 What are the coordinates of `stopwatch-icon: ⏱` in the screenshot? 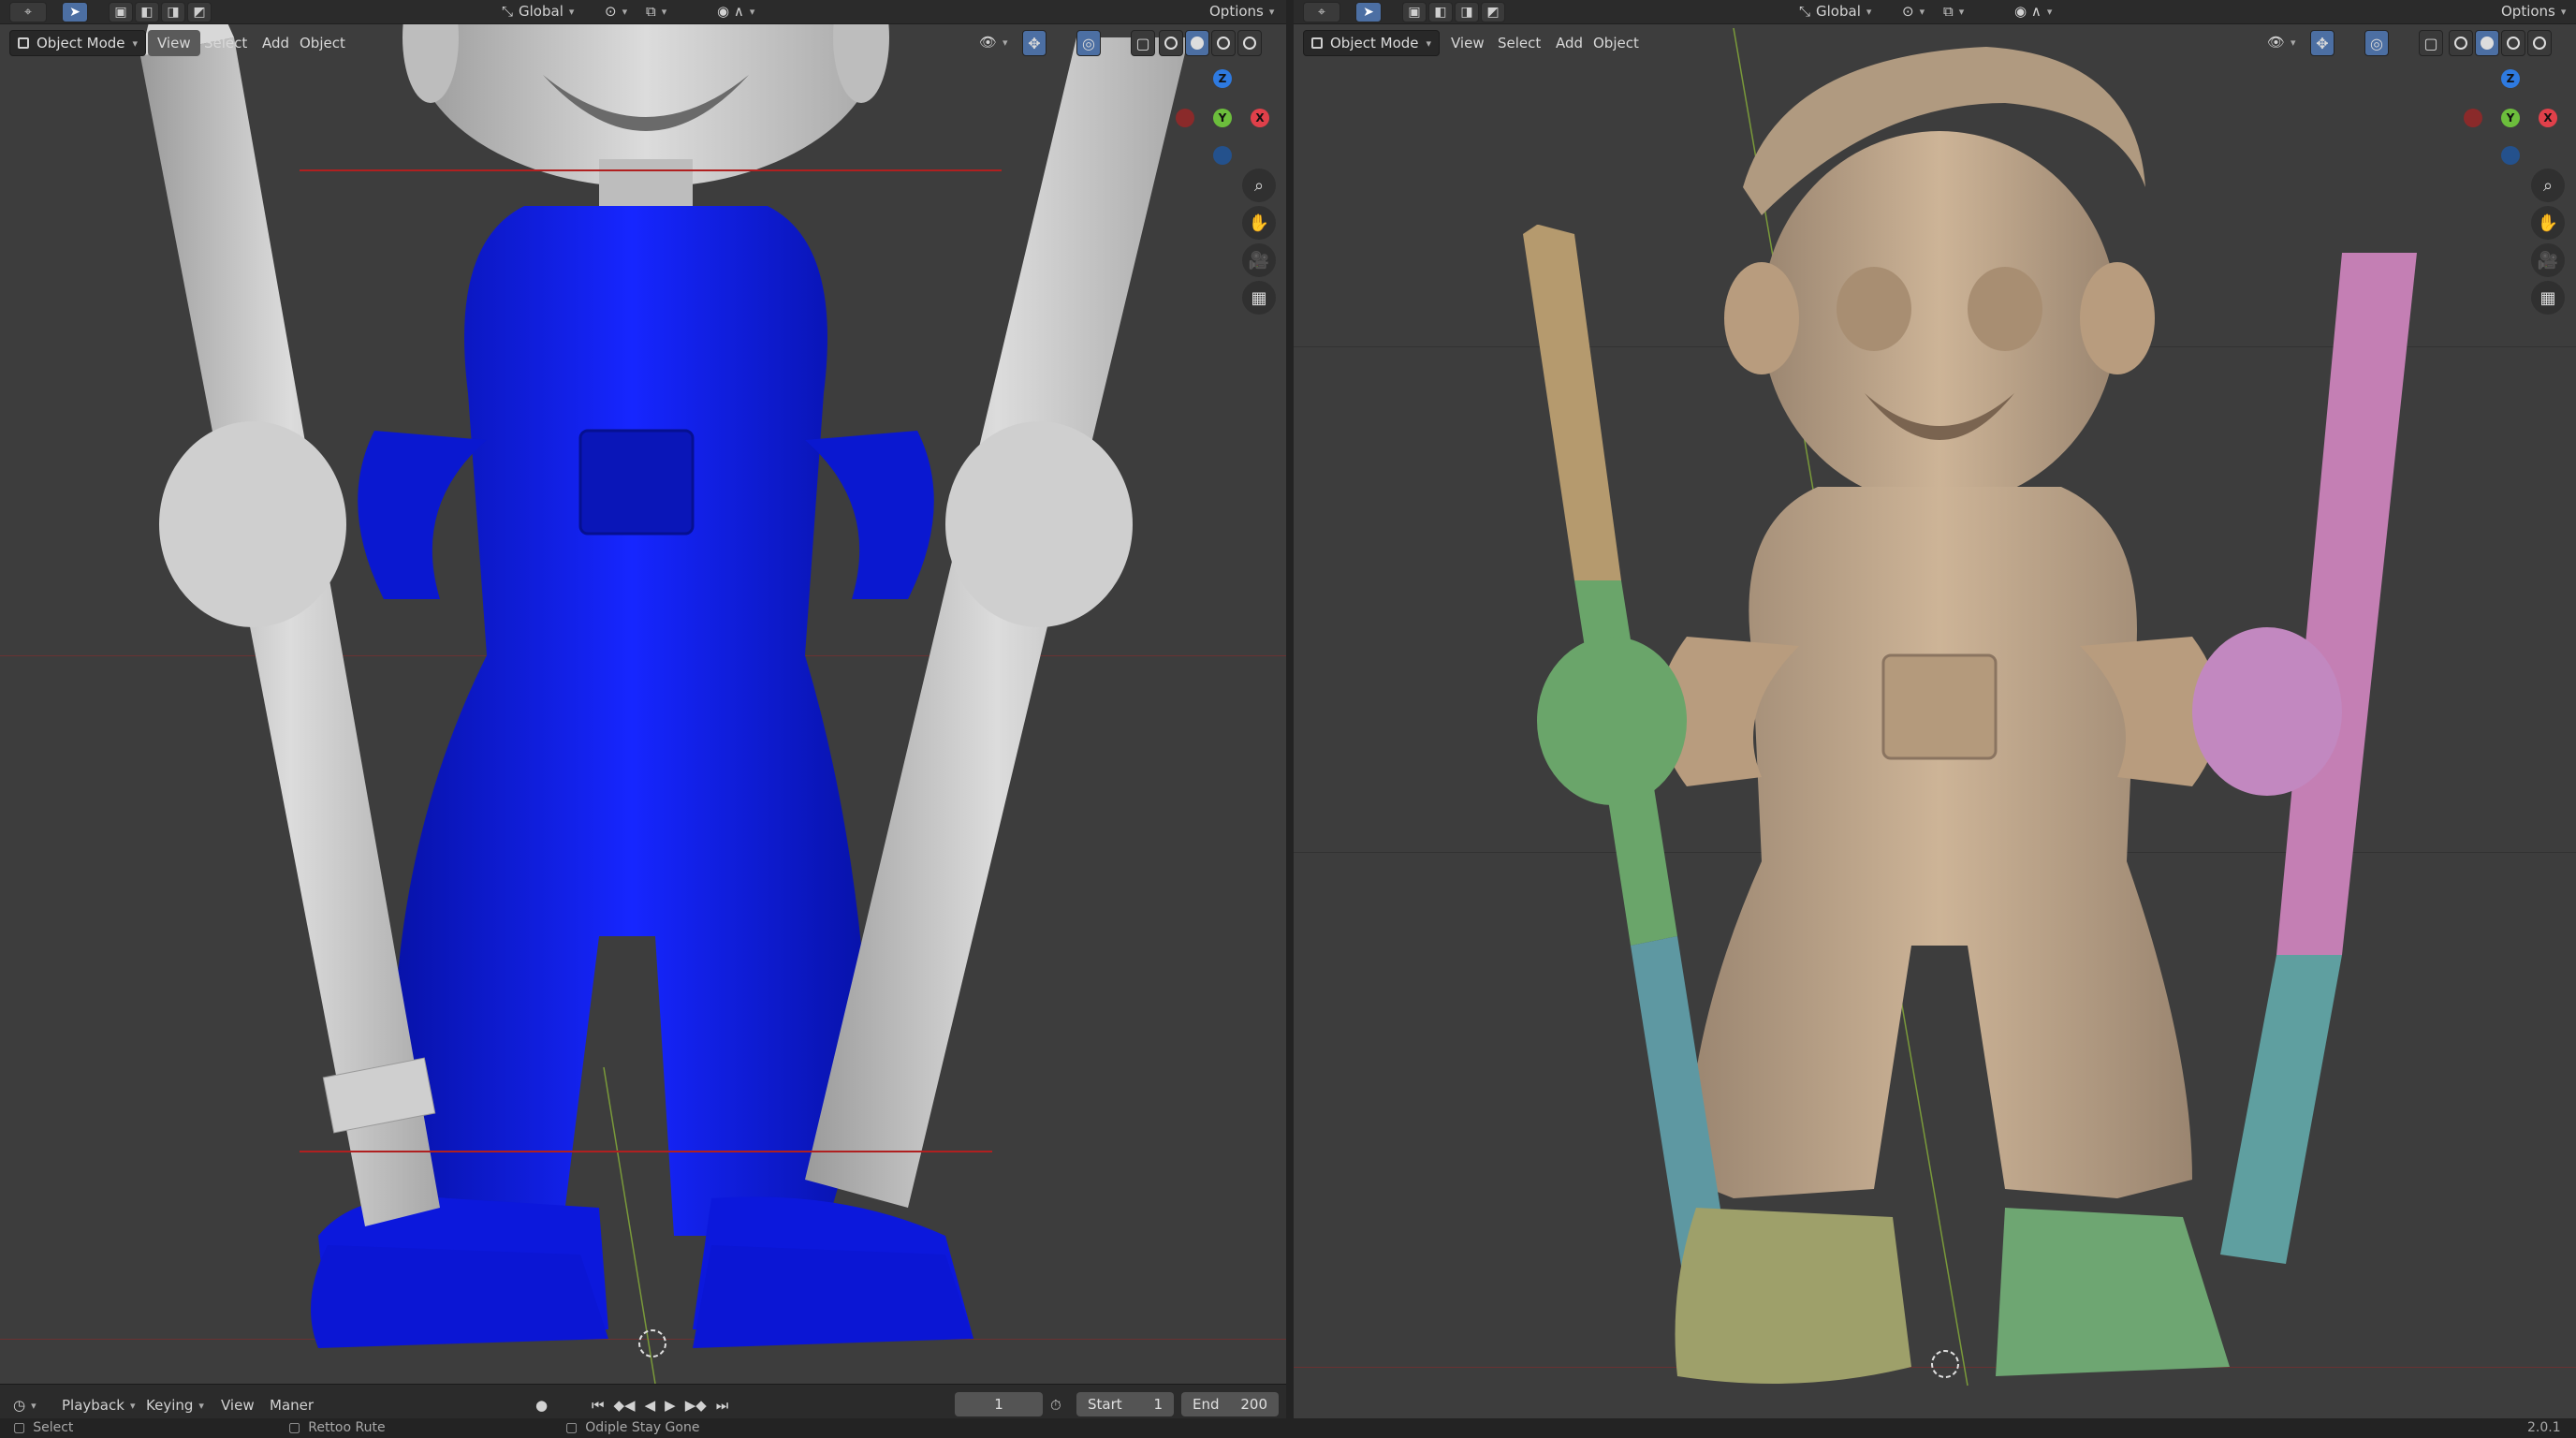 It's located at (1055, 1405).